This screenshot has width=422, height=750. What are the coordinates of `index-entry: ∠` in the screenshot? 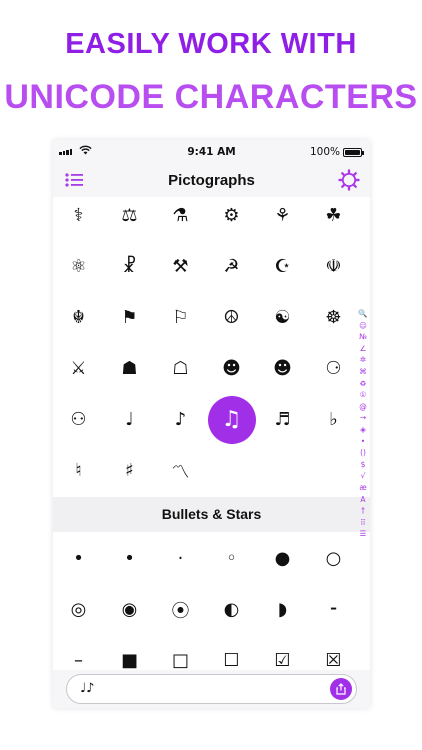 It's located at (363, 349).